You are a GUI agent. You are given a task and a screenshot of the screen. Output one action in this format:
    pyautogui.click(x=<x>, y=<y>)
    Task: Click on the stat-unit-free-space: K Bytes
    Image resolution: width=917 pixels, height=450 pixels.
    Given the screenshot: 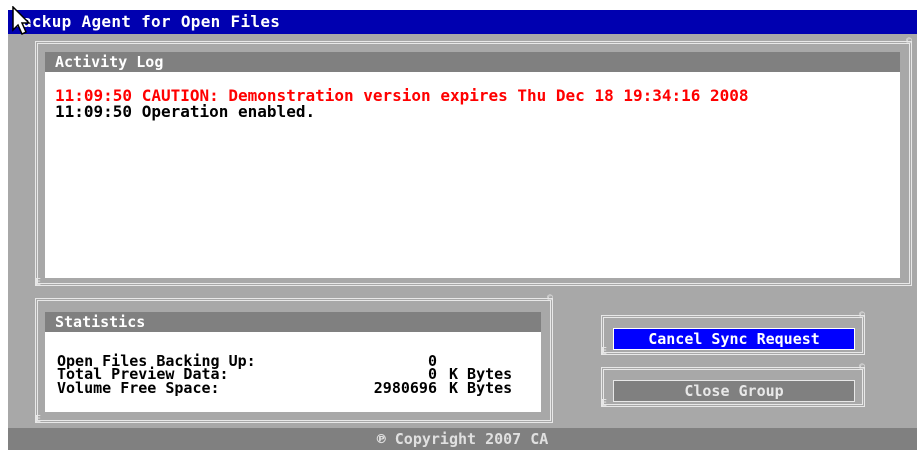 What is the action you would take?
    pyautogui.click(x=481, y=388)
    